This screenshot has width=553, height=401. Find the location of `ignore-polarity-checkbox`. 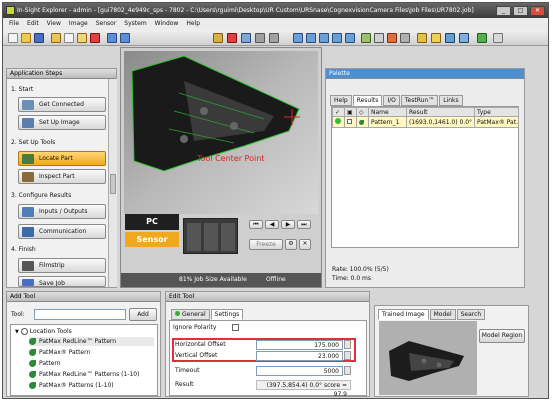

ignore-polarity-checkbox is located at coordinates (235, 327).